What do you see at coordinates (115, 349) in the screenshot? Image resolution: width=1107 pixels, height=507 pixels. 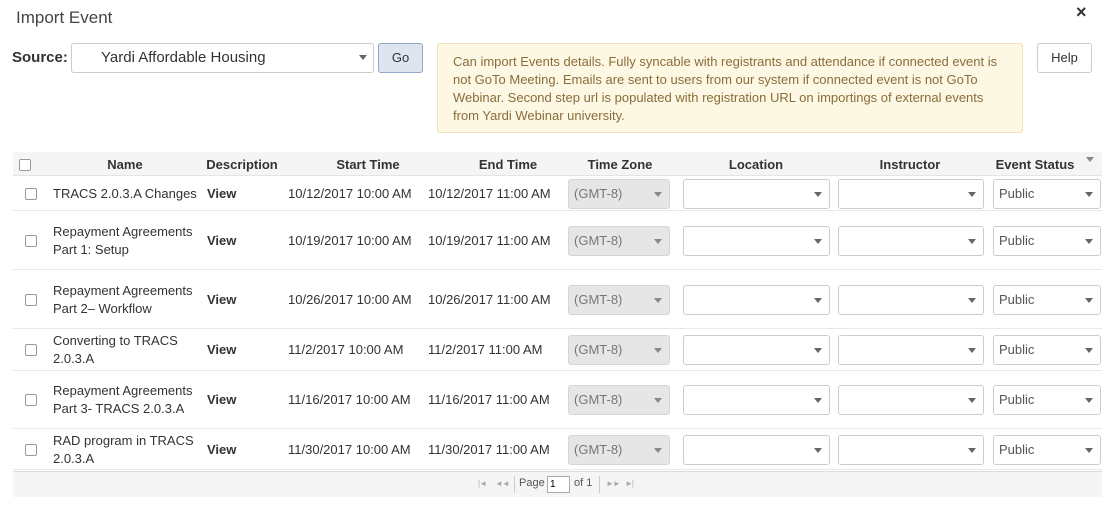 I see `event-name: Converting to TRACS 2.0.3.A` at bounding box center [115, 349].